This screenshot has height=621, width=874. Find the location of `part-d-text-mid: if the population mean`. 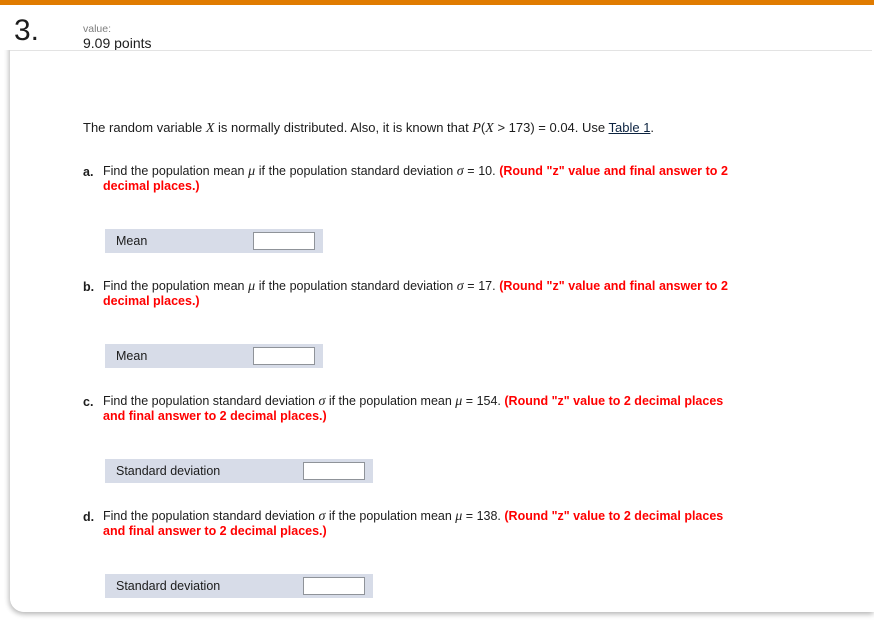

part-d-text-mid: if the population mean is located at coordinates (390, 516).